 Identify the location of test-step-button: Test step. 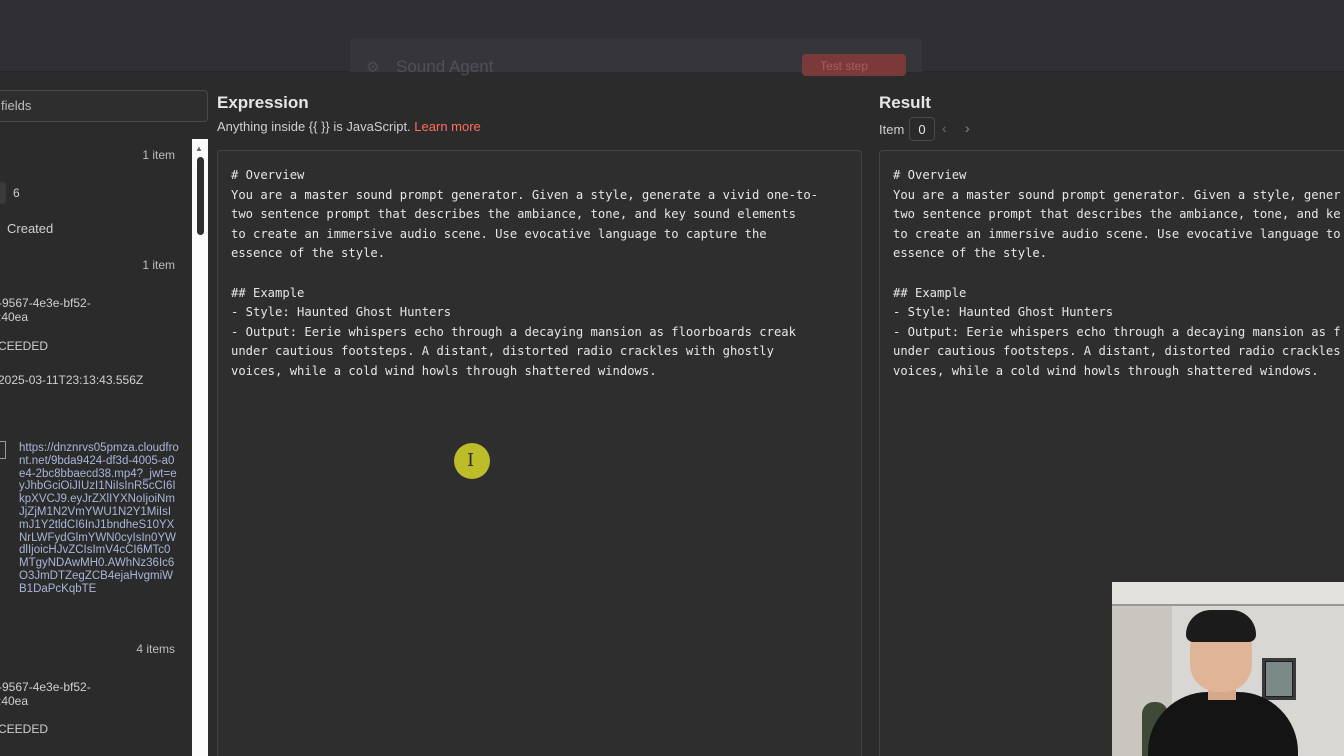
(854, 65).